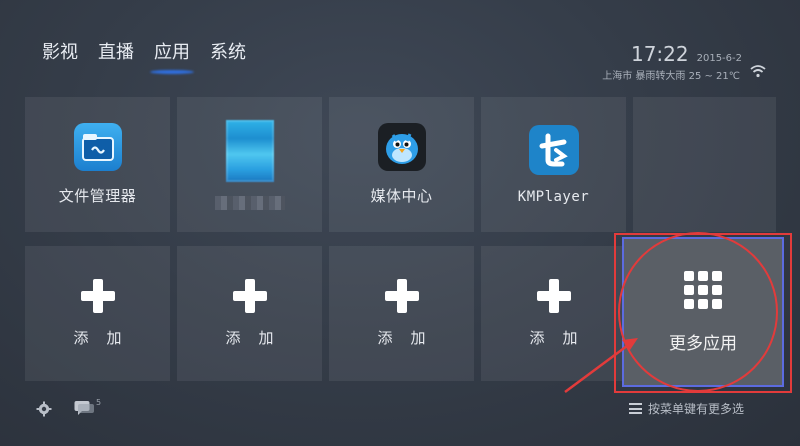 Image resolution: width=800 pixels, height=446 pixels. Describe the element at coordinates (704, 164) in the screenshot. I see `empty-tile` at that location.